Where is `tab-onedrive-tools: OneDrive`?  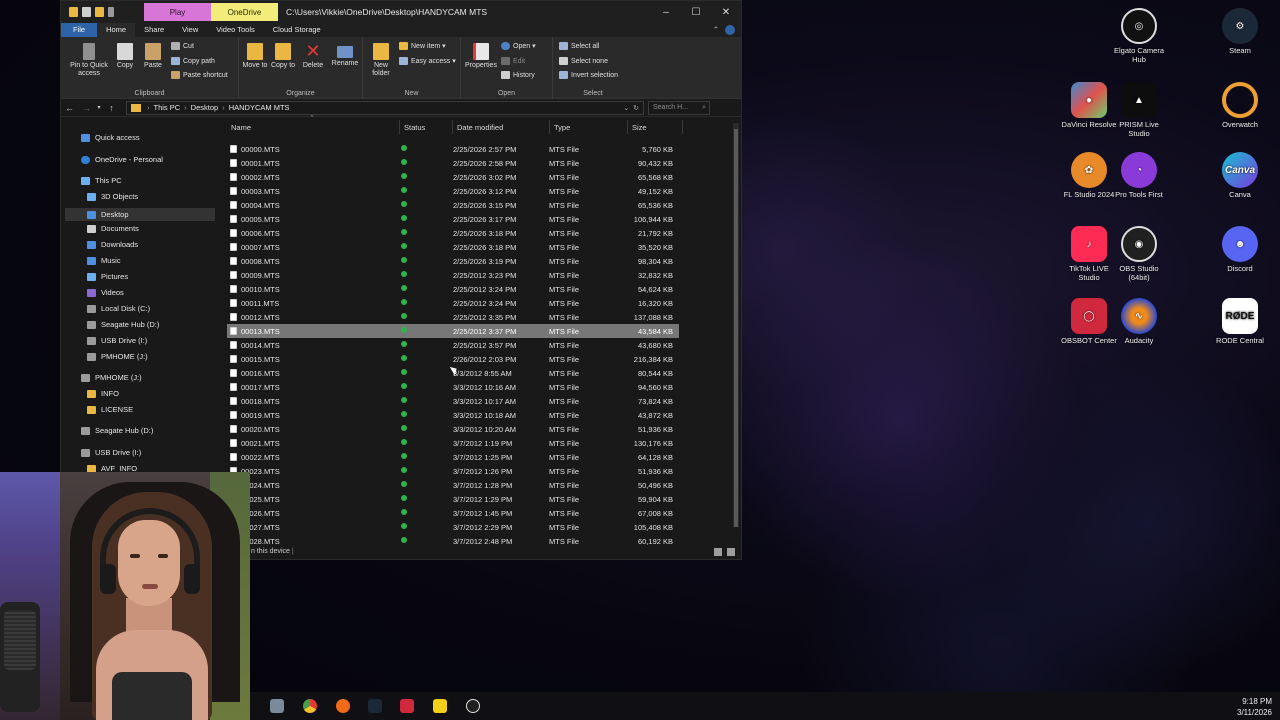
tab-onedrive-tools: OneDrive is located at coordinates (244, 12).